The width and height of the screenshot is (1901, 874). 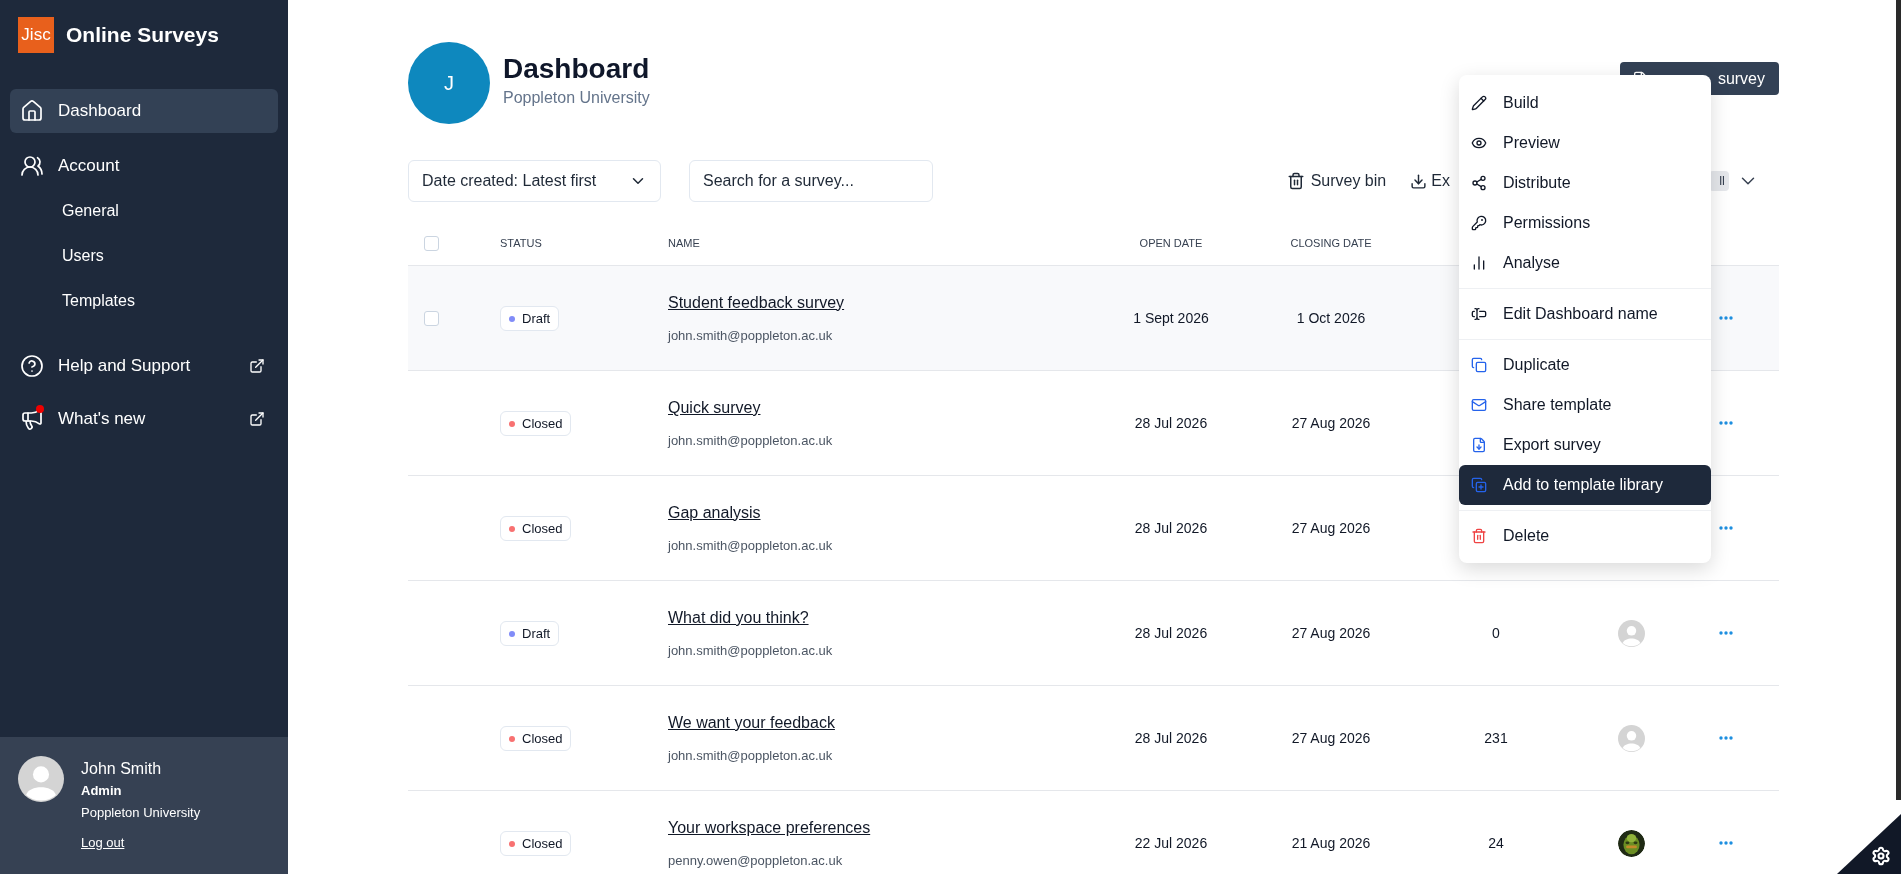 What do you see at coordinates (1171, 318) in the screenshot?
I see `open-date: 1 Sept 2026` at bounding box center [1171, 318].